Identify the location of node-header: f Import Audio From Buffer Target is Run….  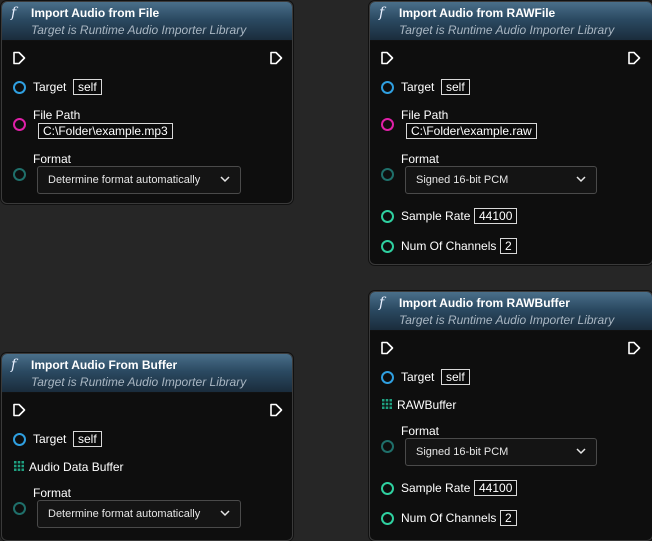
(147, 373).